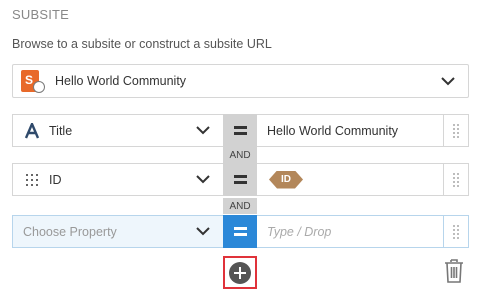 The image size is (478, 291). I want to click on condition-row: Title Hello World Community, so click(240, 130).